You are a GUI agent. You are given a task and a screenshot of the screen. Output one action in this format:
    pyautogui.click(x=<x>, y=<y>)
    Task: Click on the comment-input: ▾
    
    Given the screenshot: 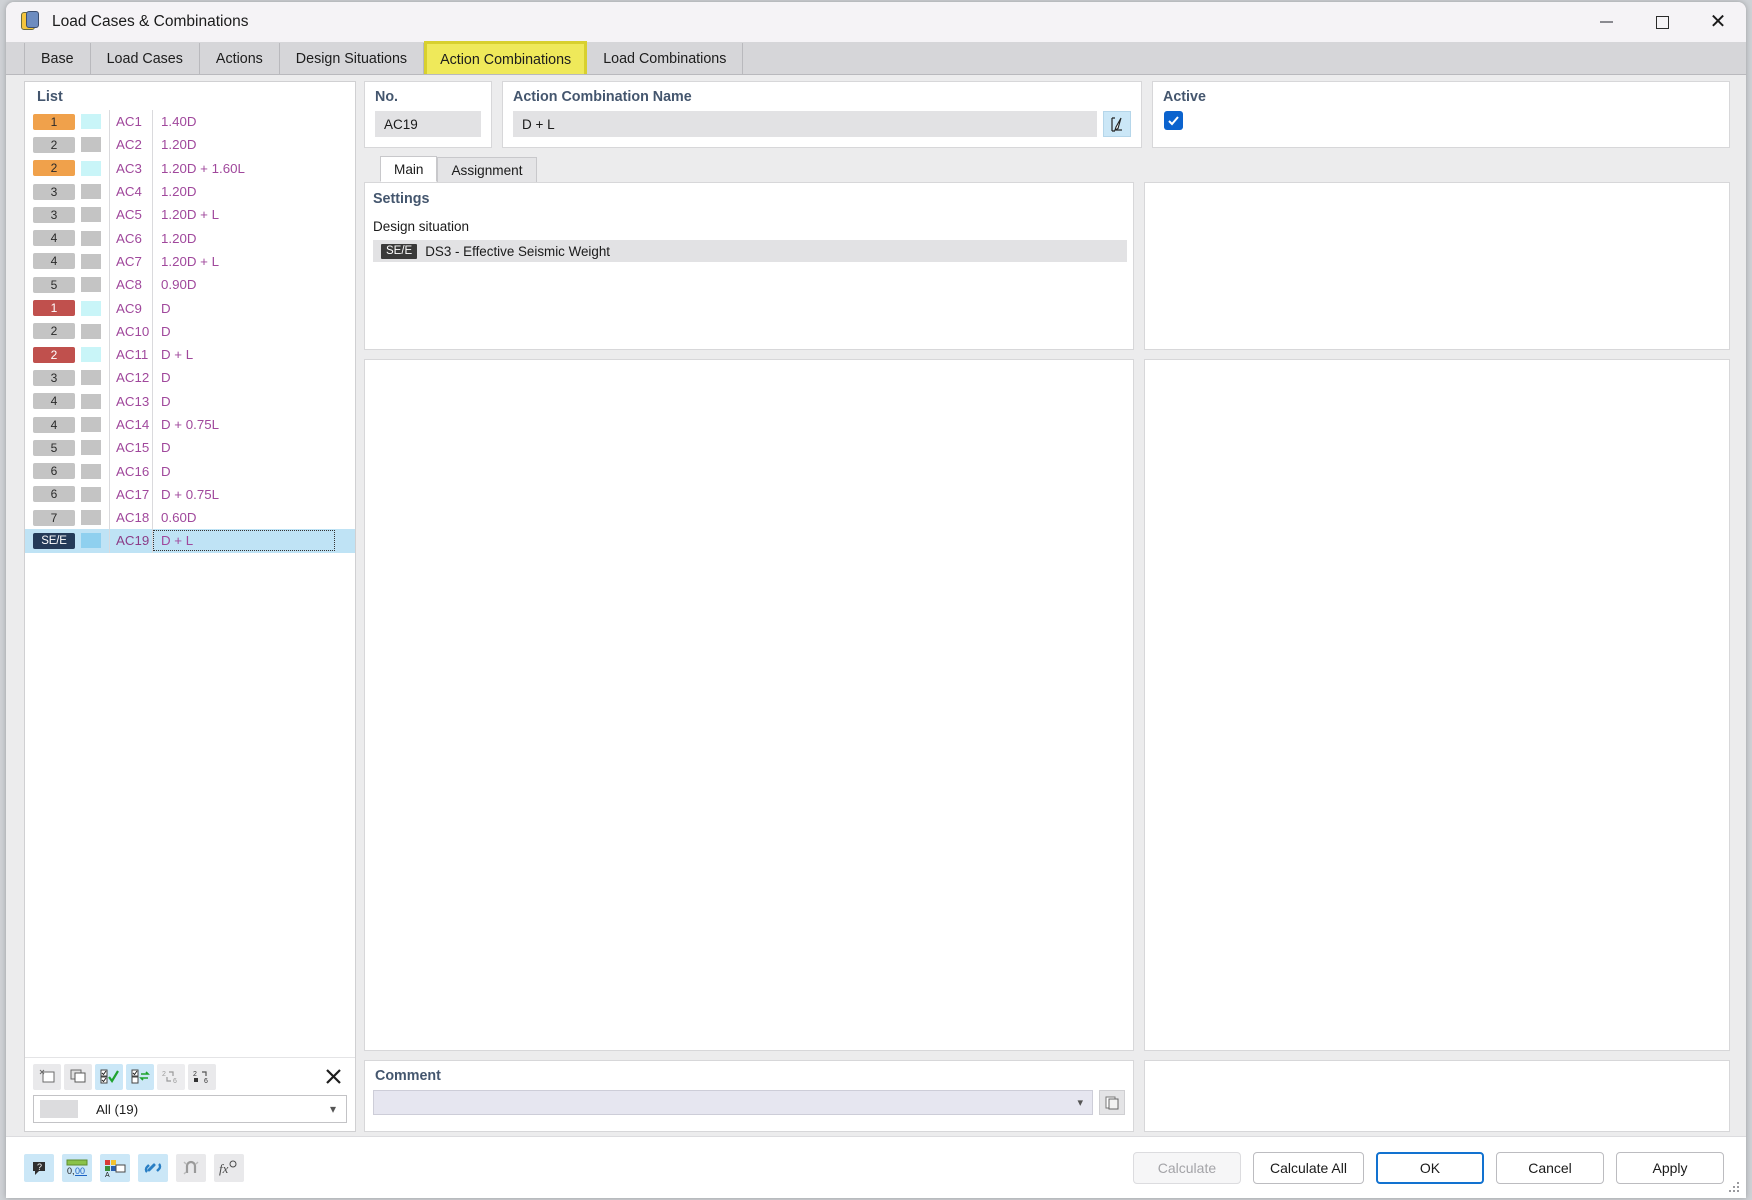 What is the action you would take?
    pyautogui.click(x=733, y=1102)
    